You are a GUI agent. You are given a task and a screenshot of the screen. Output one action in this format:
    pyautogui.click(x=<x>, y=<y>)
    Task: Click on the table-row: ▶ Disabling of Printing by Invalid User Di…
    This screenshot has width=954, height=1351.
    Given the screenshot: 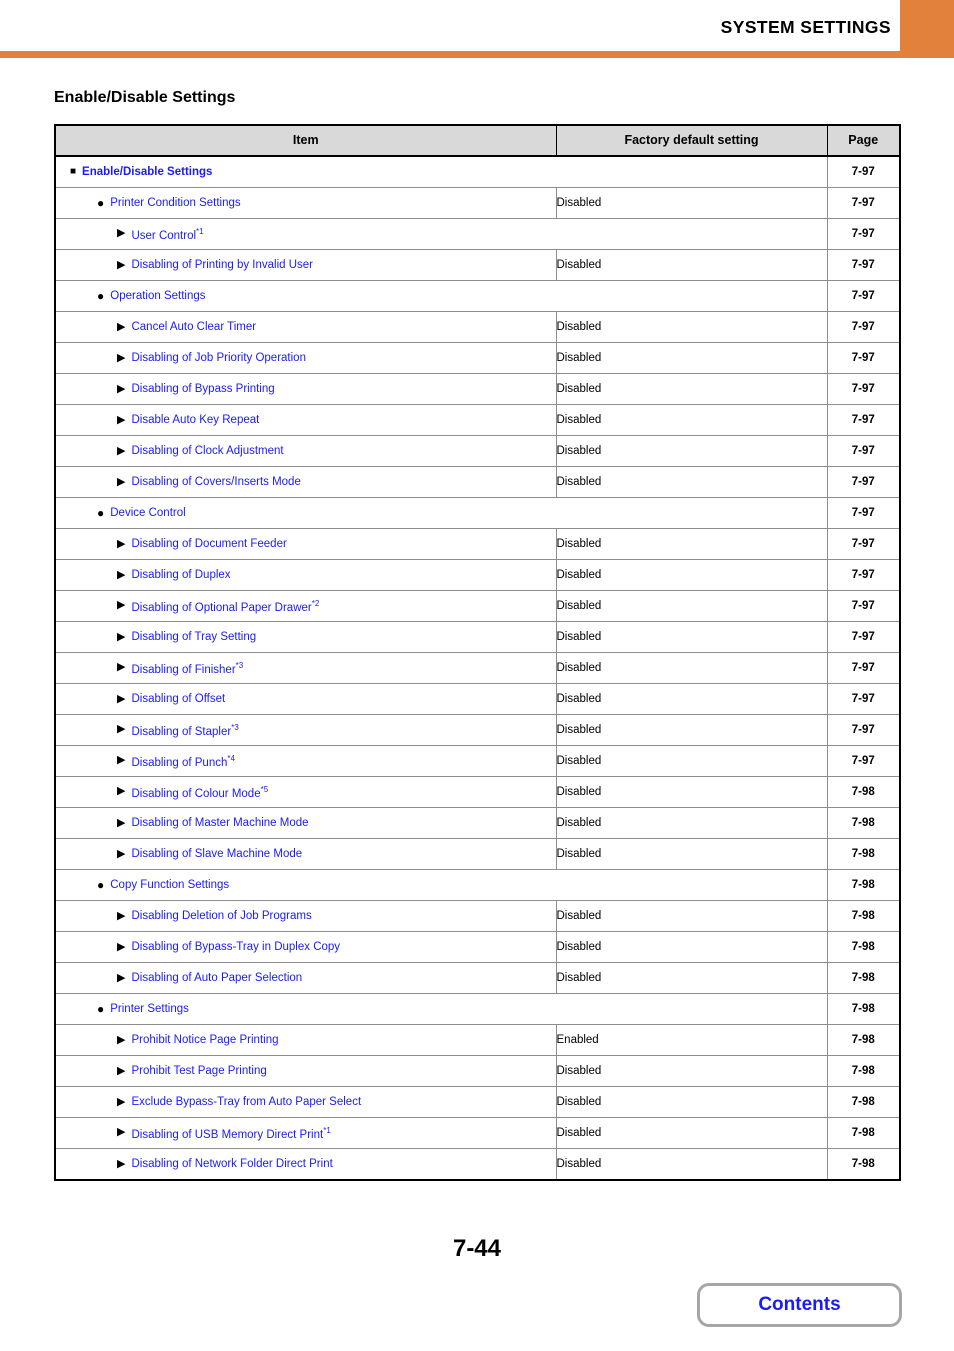 What is the action you would take?
    pyautogui.click(x=477, y=265)
    